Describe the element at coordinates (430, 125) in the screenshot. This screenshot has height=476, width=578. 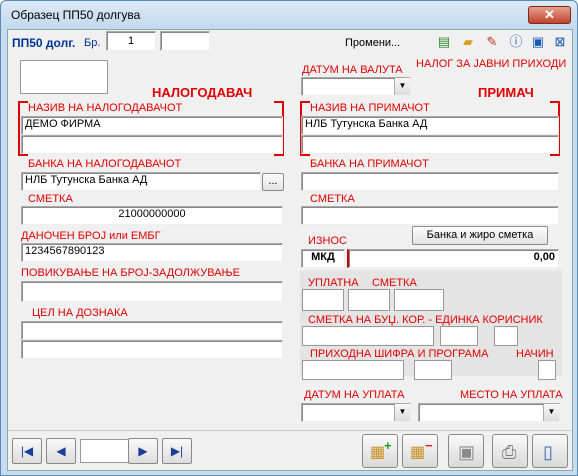
I see `naziv-primac-line1: НЛБ Тутунска Банка АД` at that location.